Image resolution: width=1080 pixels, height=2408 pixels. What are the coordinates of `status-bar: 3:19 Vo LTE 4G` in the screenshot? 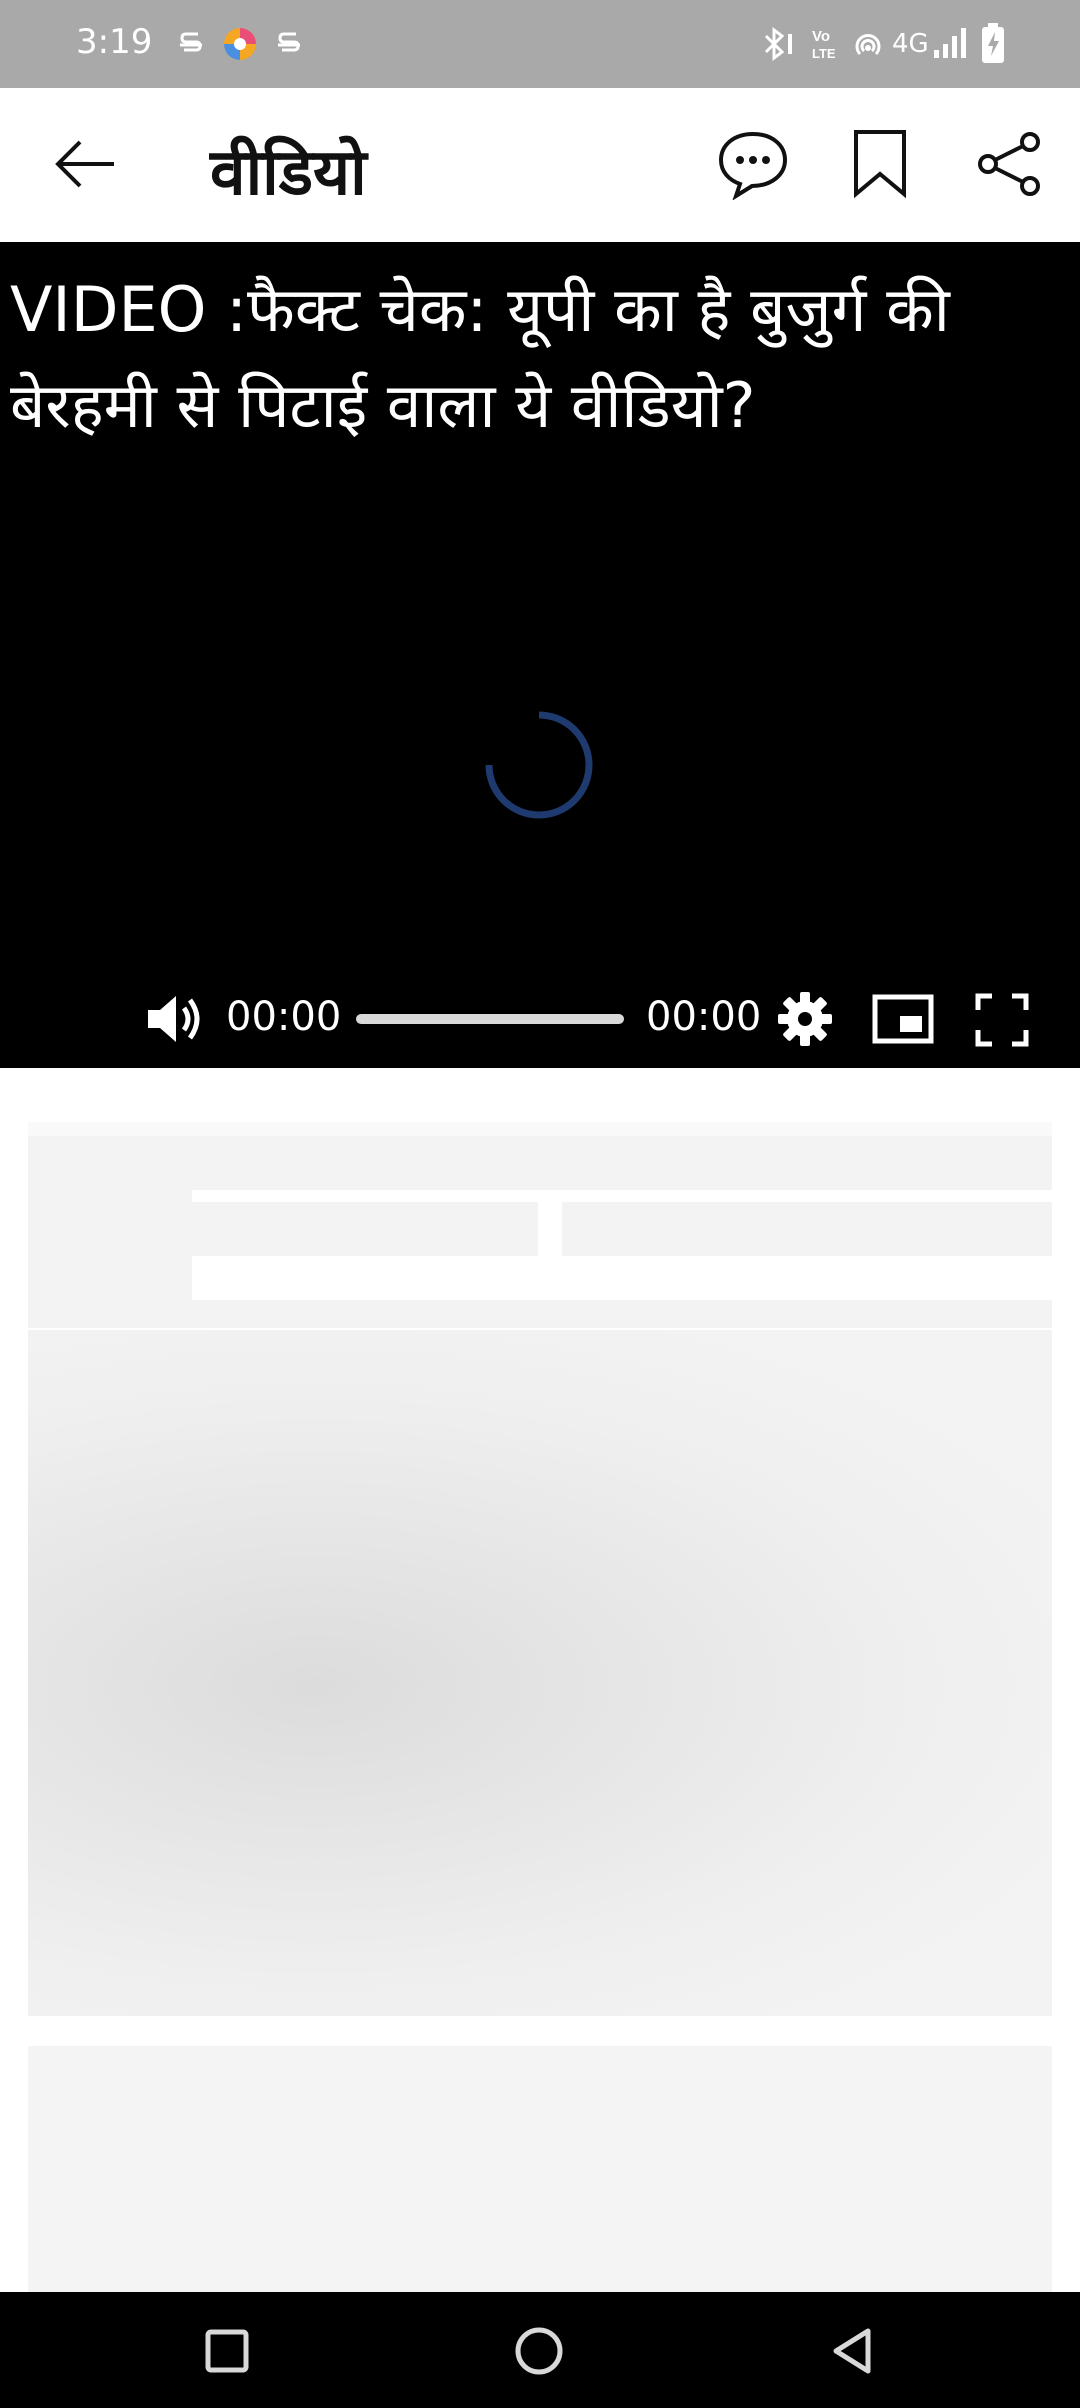 It's located at (540, 44).